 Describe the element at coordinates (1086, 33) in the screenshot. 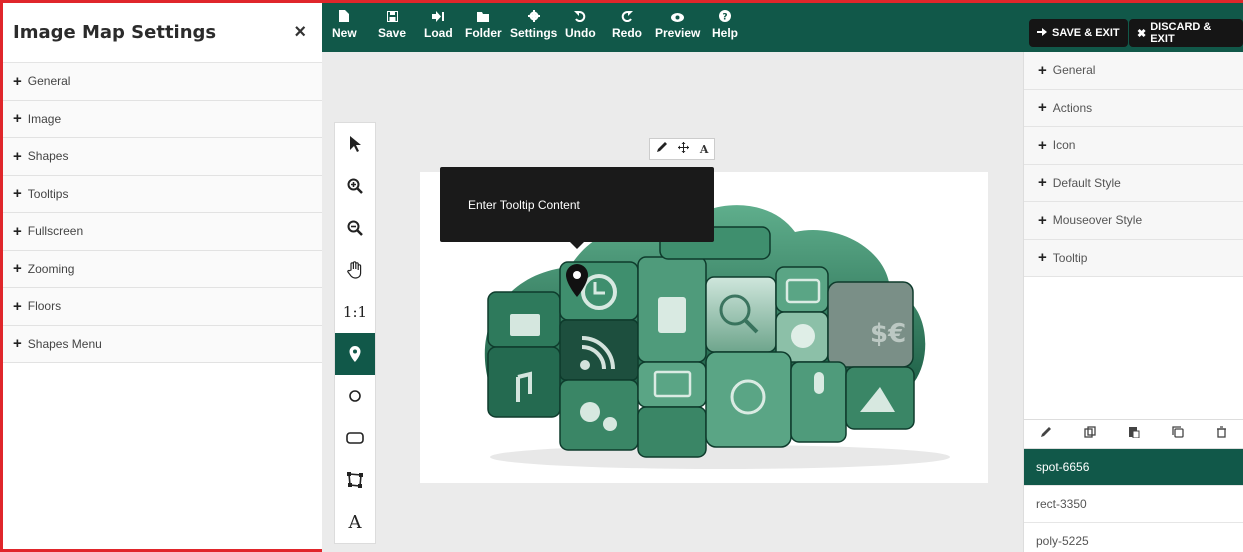

I see `save-exit-label: SAVE & EXIT` at that location.